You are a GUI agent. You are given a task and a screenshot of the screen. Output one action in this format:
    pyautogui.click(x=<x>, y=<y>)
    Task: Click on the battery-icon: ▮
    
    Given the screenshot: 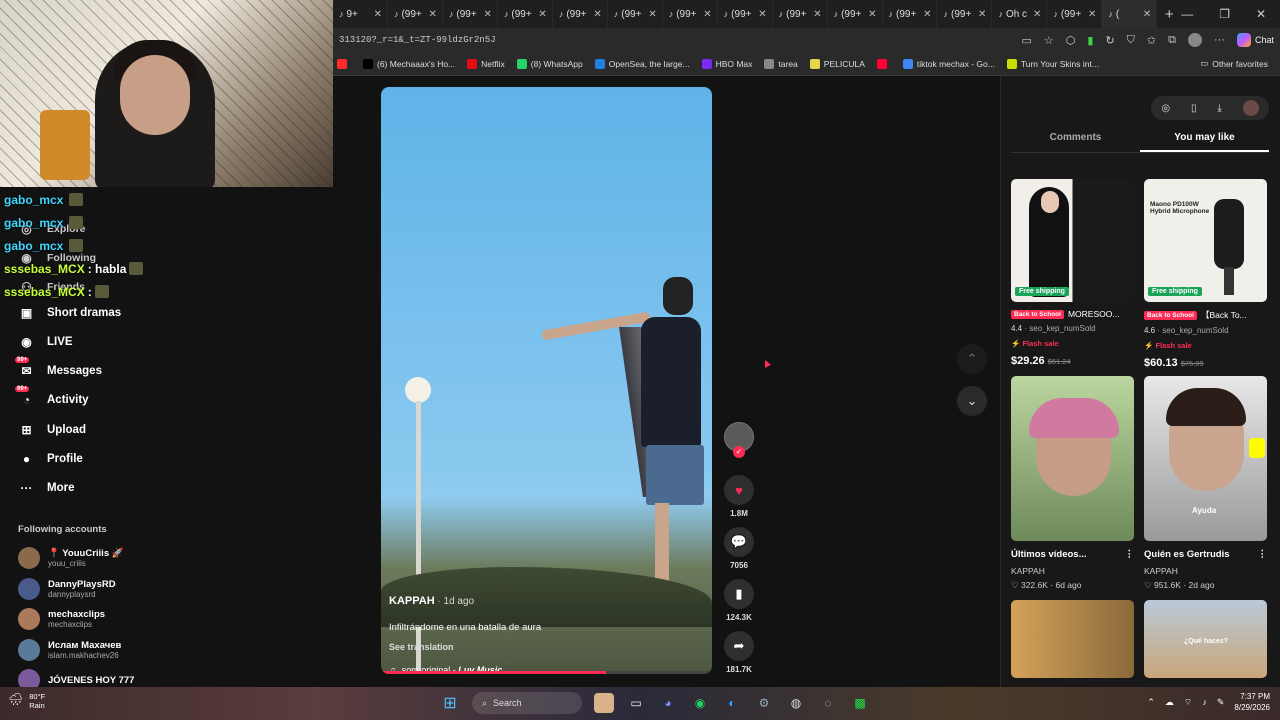 What is the action you would take?
    pyautogui.click(x=1090, y=40)
    